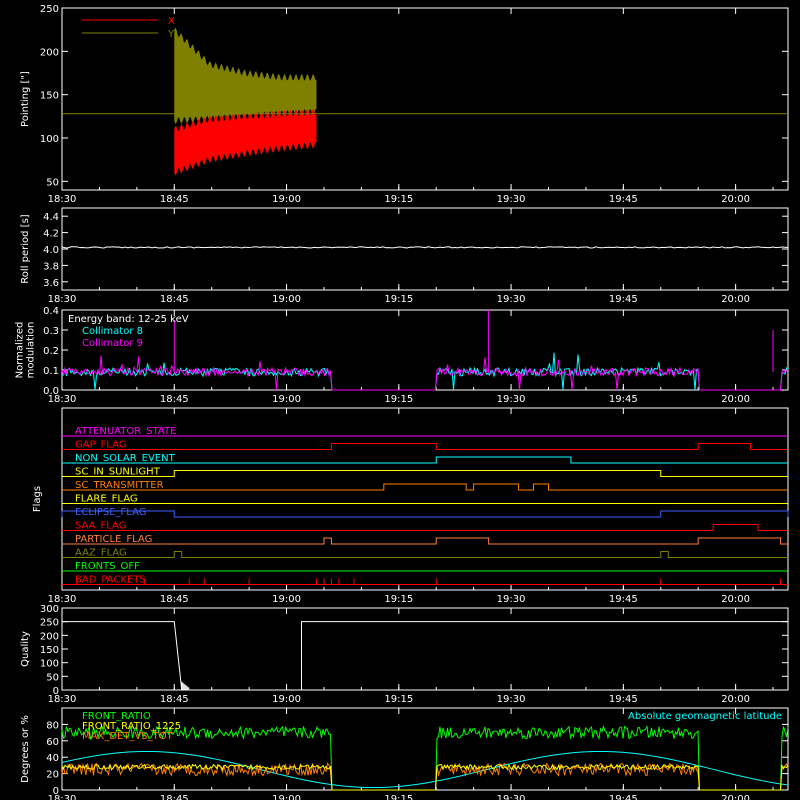 The width and height of the screenshot is (800, 800). What do you see at coordinates (51, 217) in the screenshot?
I see `y-tick-label: 4.4` at bounding box center [51, 217].